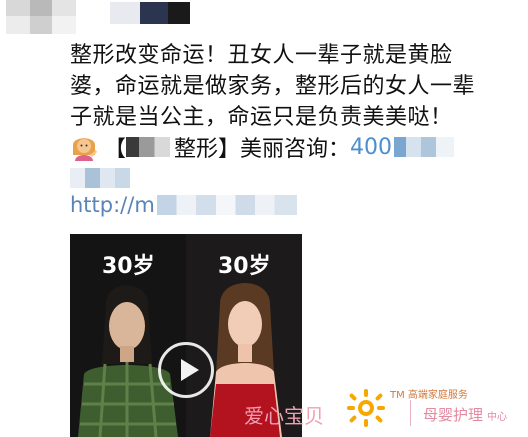 The height and width of the screenshot is (437, 528). Describe the element at coordinates (429, 395) in the screenshot. I see `watermark-tagline: TM 高端家庭服务` at that location.